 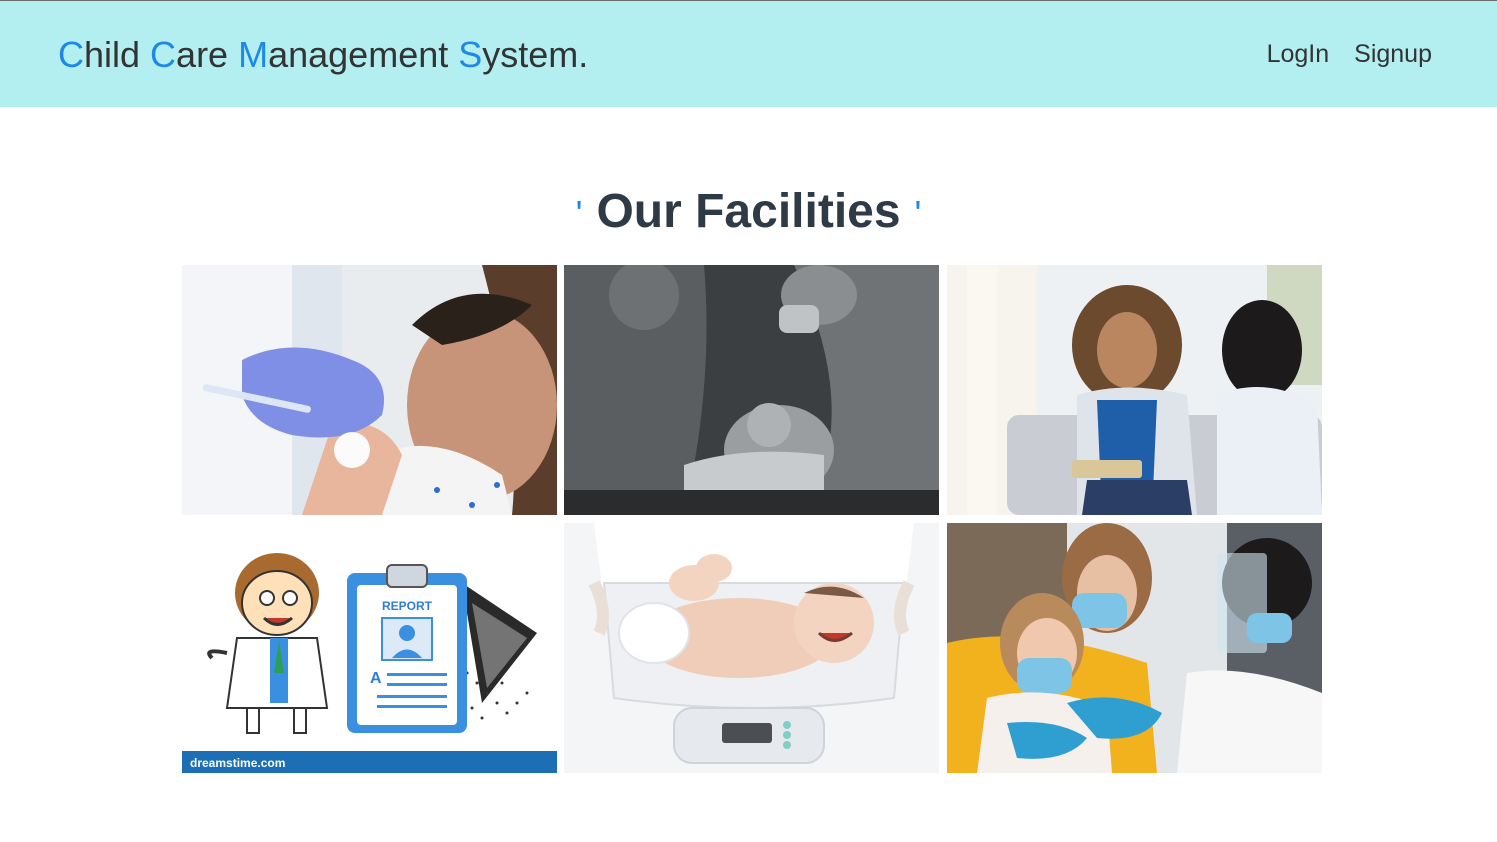 I want to click on title-quote-close: ', so click(x=918, y=213).